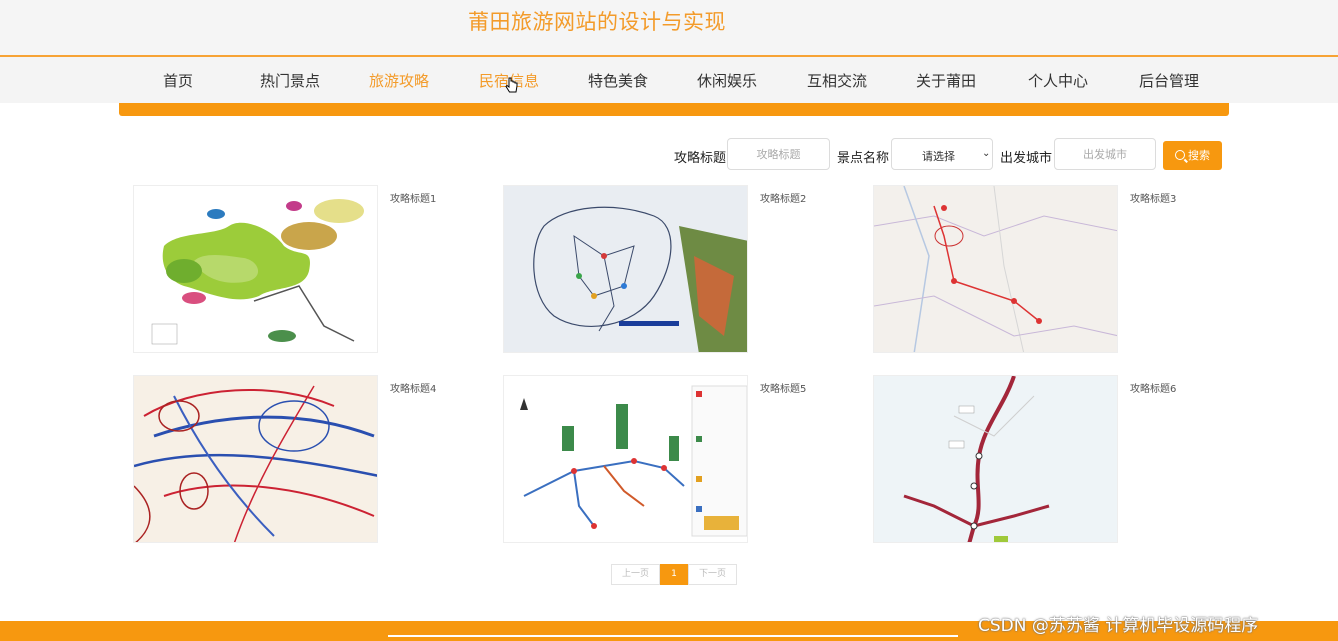 The image size is (1338, 641). I want to click on nav-item-about: 关于莆田, so click(946, 80).